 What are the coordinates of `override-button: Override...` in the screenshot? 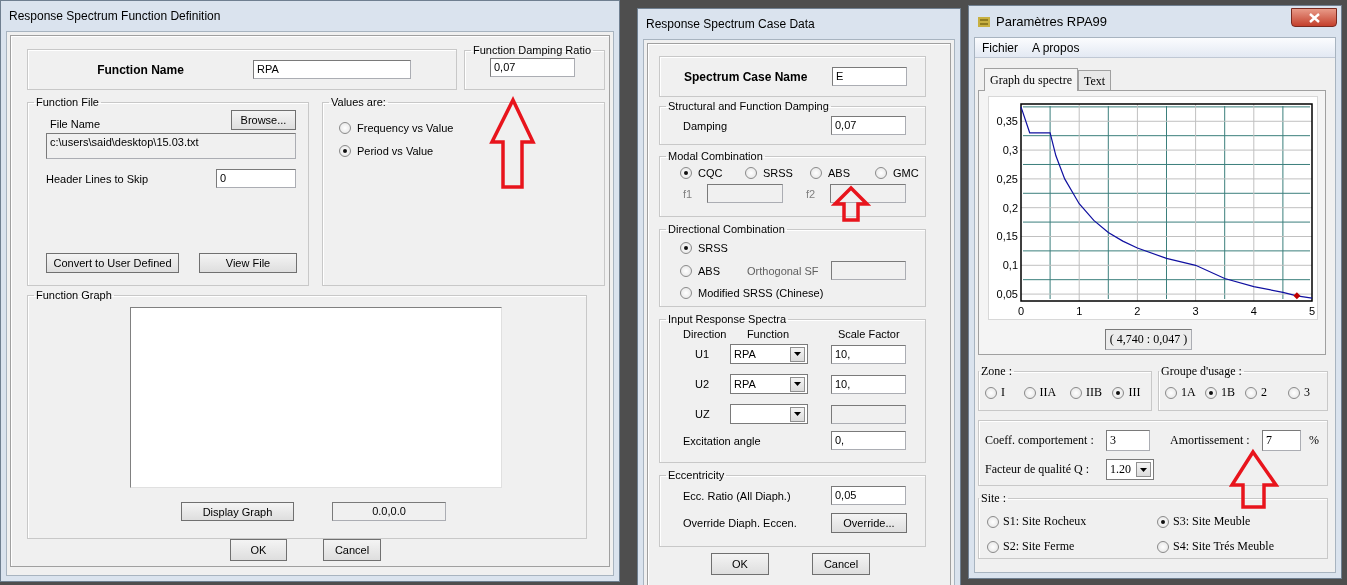 It's located at (869, 523).